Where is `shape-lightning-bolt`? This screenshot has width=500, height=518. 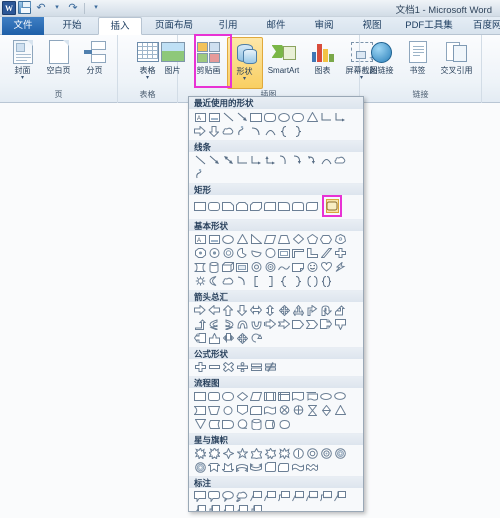 shape-lightning-bolt is located at coordinates (340, 267).